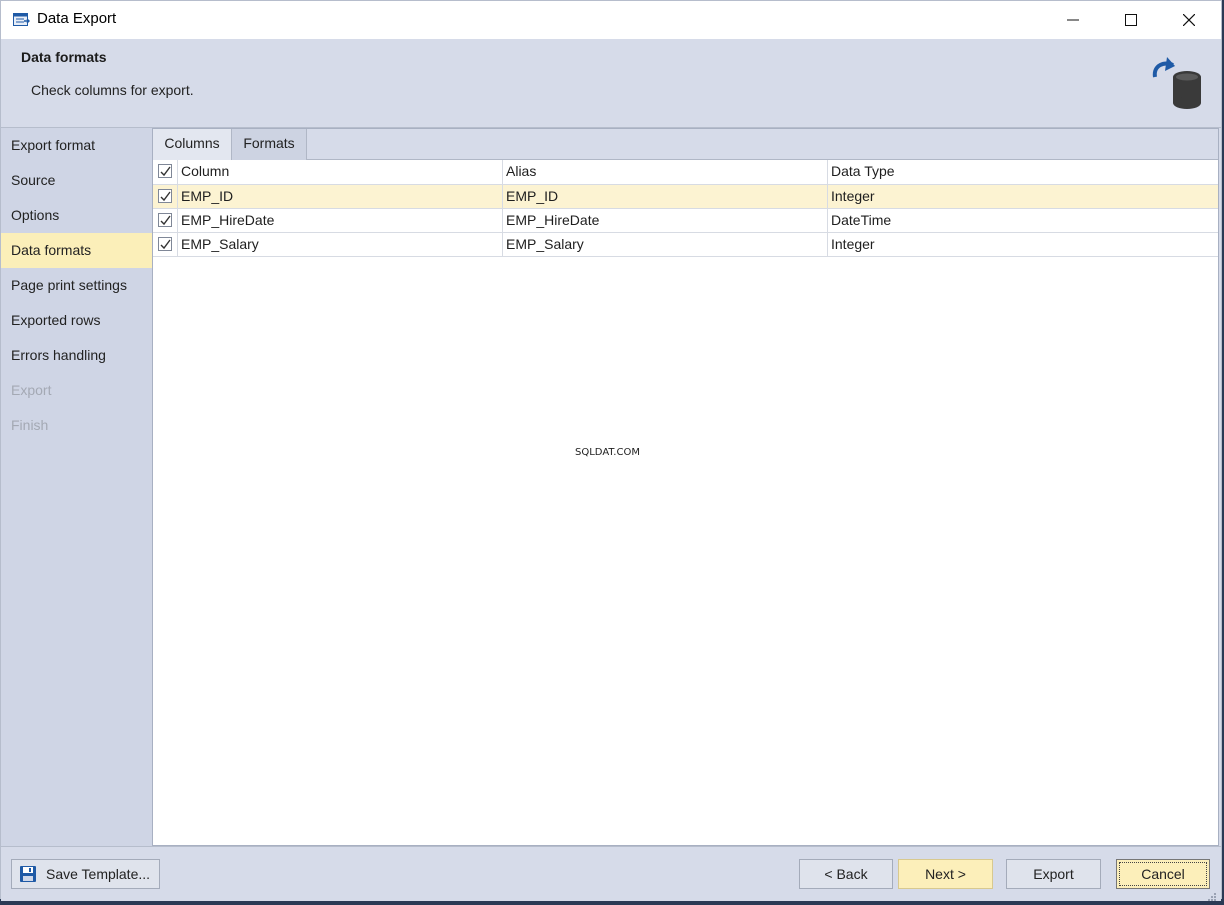 This screenshot has width=1224, height=905. What do you see at coordinates (192, 144) in the screenshot?
I see `tab-columns: Columns` at bounding box center [192, 144].